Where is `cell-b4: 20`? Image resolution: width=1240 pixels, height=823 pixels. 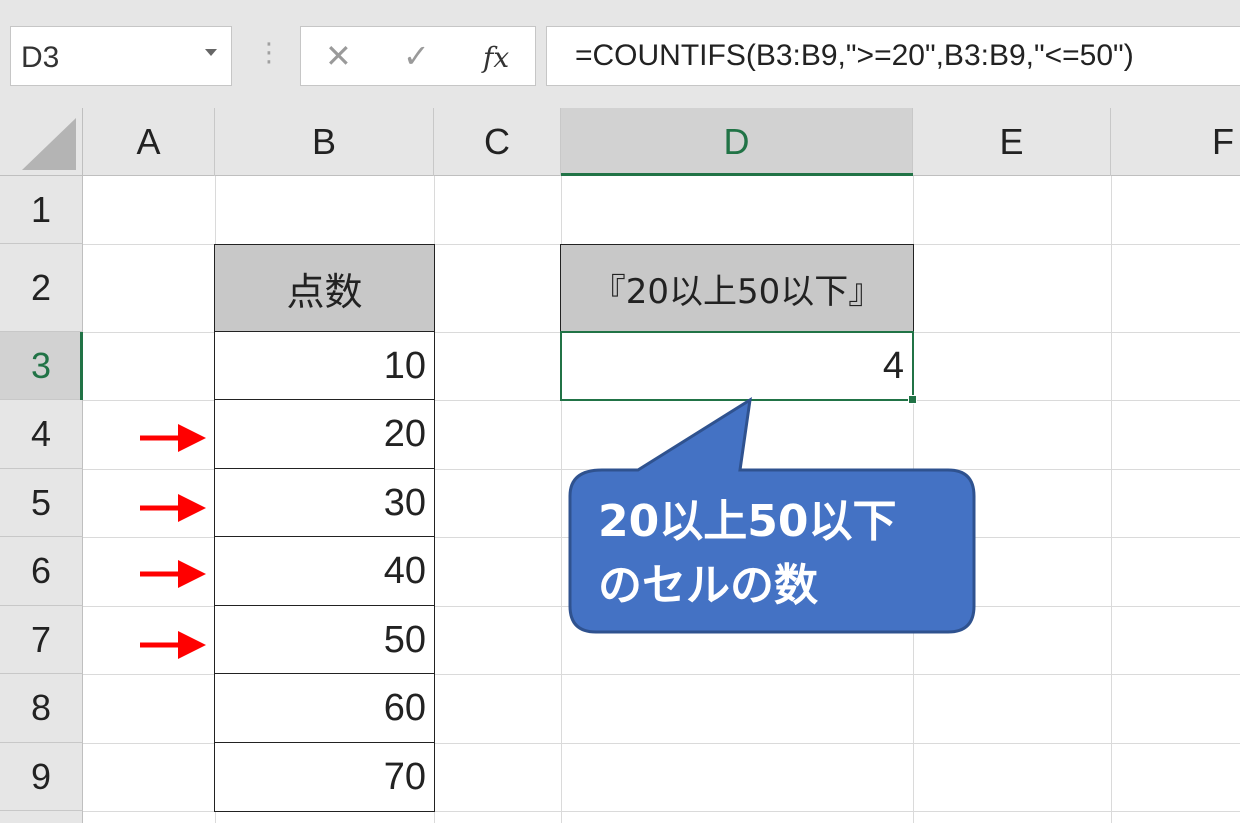
cell-b4: 20 is located at coordinates (324, 434).